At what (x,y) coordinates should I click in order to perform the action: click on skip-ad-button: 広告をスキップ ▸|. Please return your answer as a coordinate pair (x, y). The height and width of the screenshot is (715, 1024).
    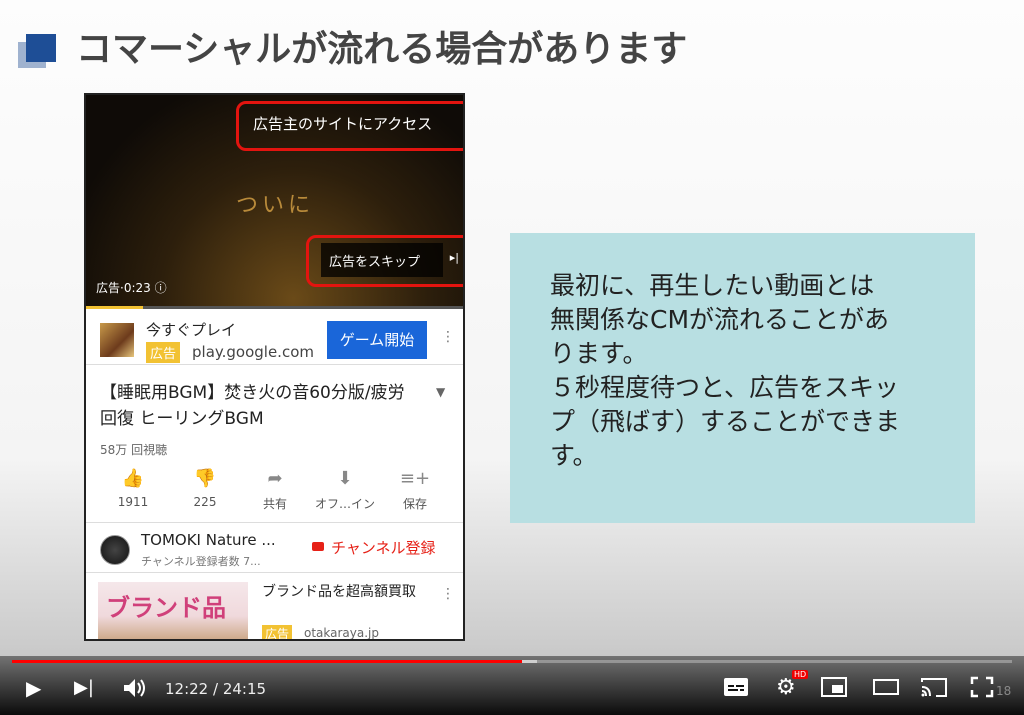
    Looking at the image, I should click on (390, 260).